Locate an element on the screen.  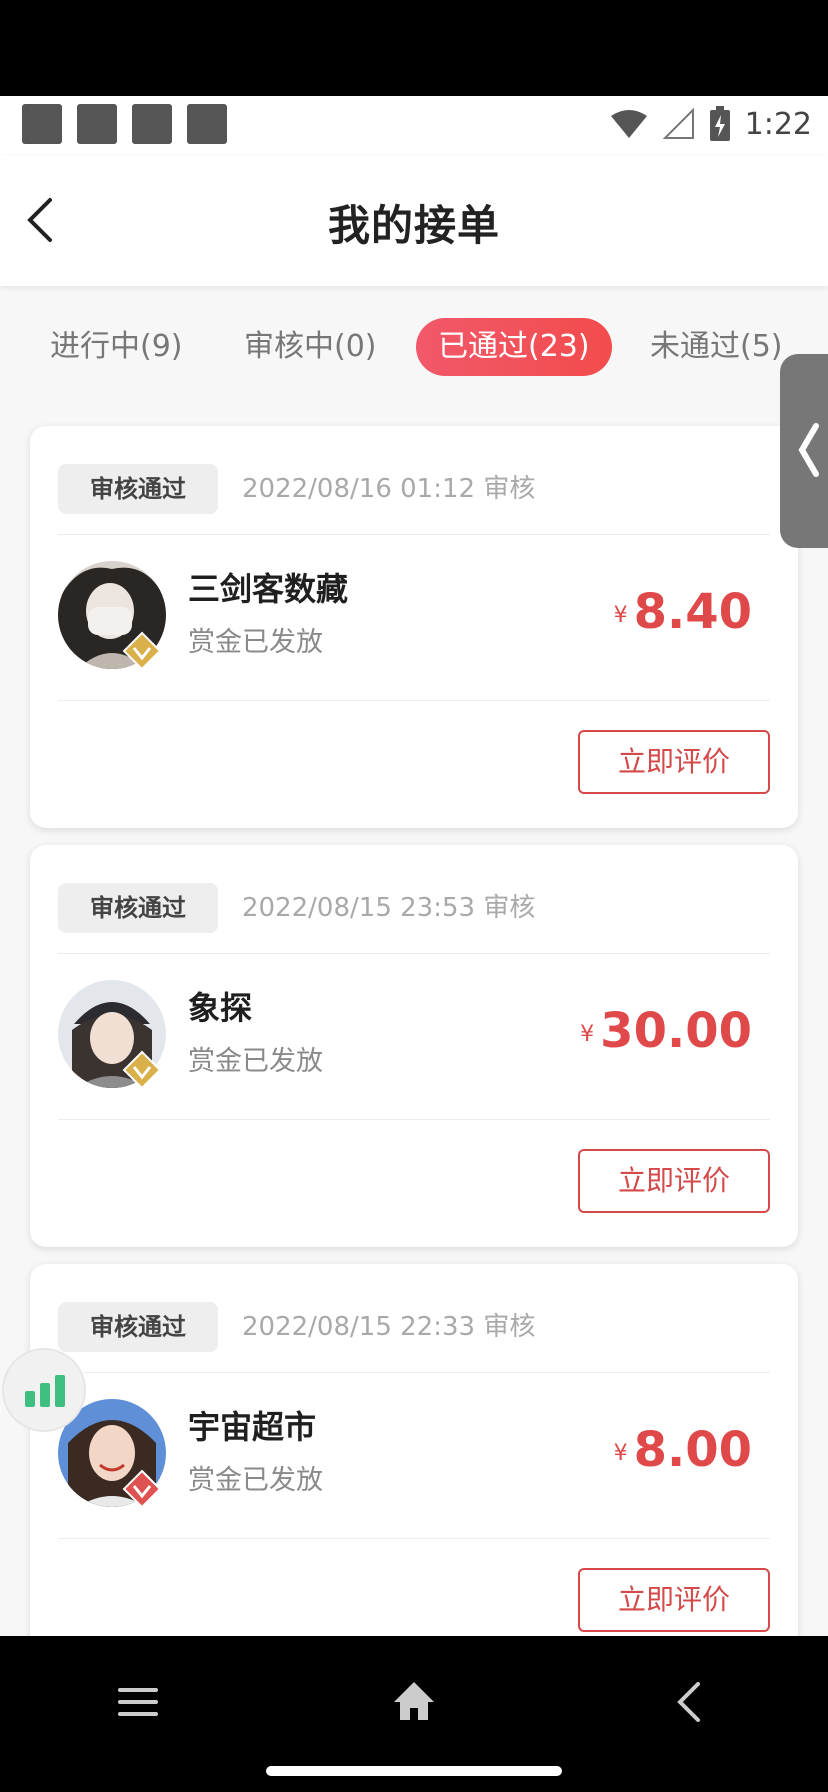
bar-chart-icon is located at coordinates (45, 1391).